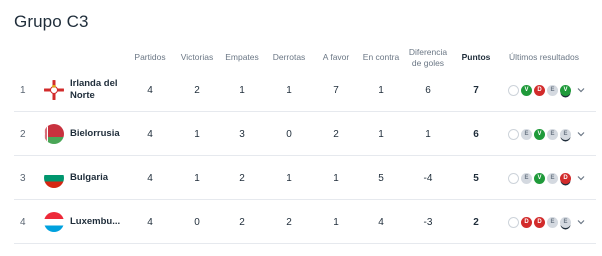 Image resolution: width=602 pixels, height=256 pixels. I want to click on header-goal-difference: Diferencia de goles, so click(428, 58).